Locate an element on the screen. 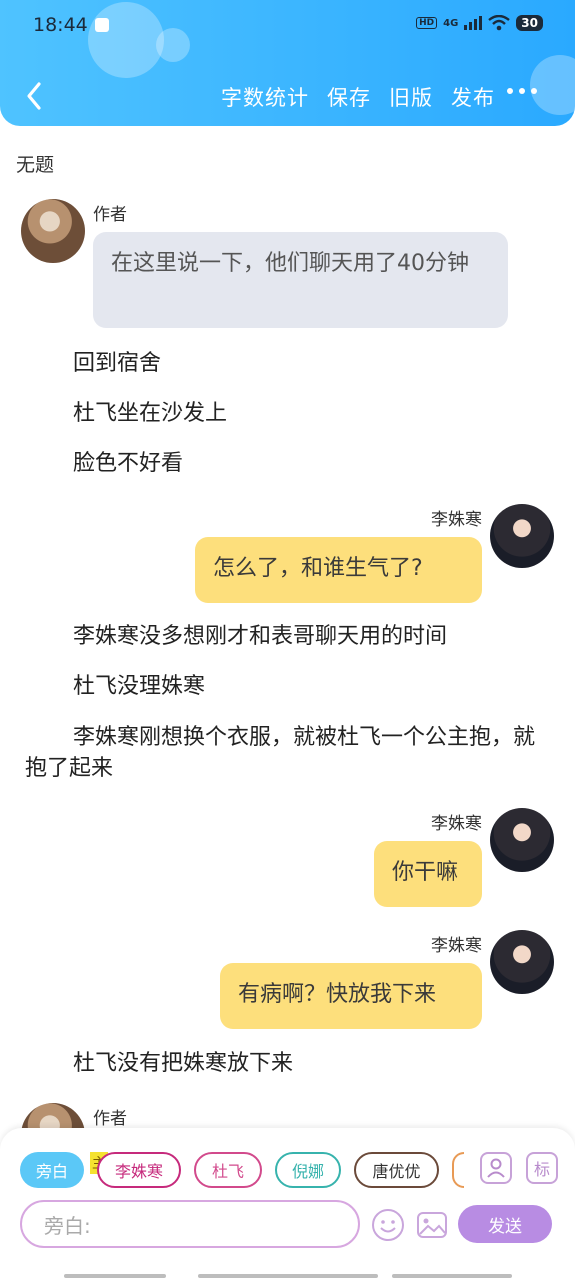 The image size is (575, 1280). tag-button: 标 is located at coordinates (542, 1168).